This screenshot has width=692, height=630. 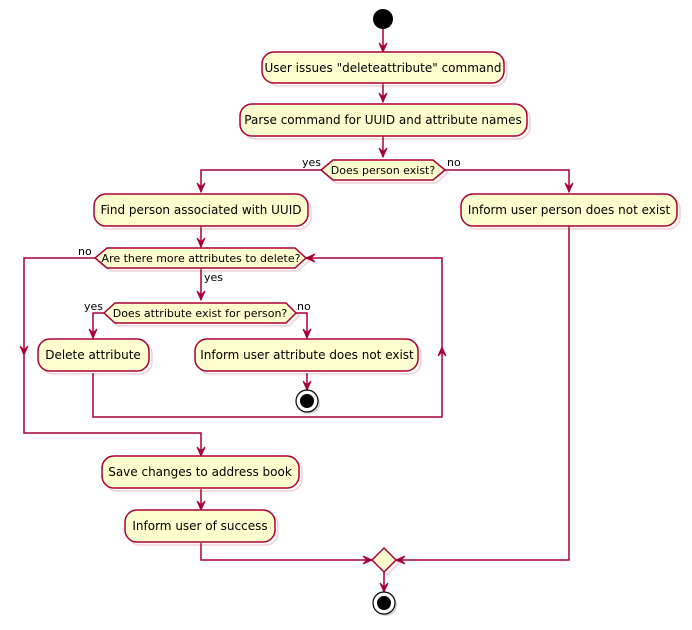 I want to click on action-inform-success: Inform user of success, so click(x=201, y=527).